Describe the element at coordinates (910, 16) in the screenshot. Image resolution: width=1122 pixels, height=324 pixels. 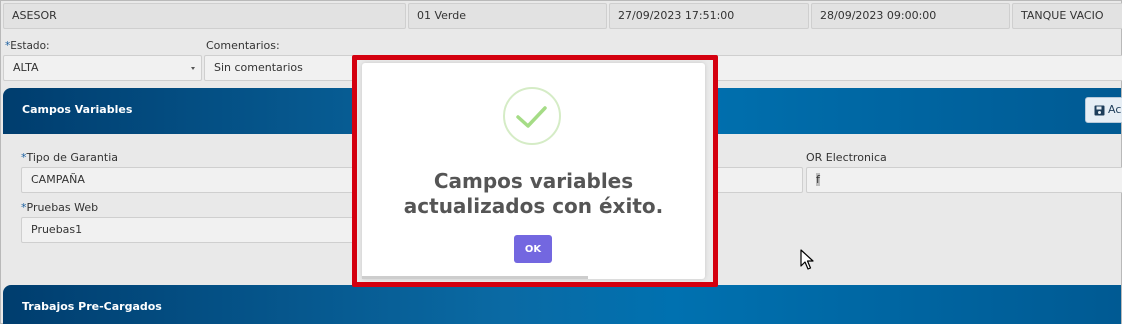
I see `end-date-field: 28/09/2023 09:00:00` at that location.